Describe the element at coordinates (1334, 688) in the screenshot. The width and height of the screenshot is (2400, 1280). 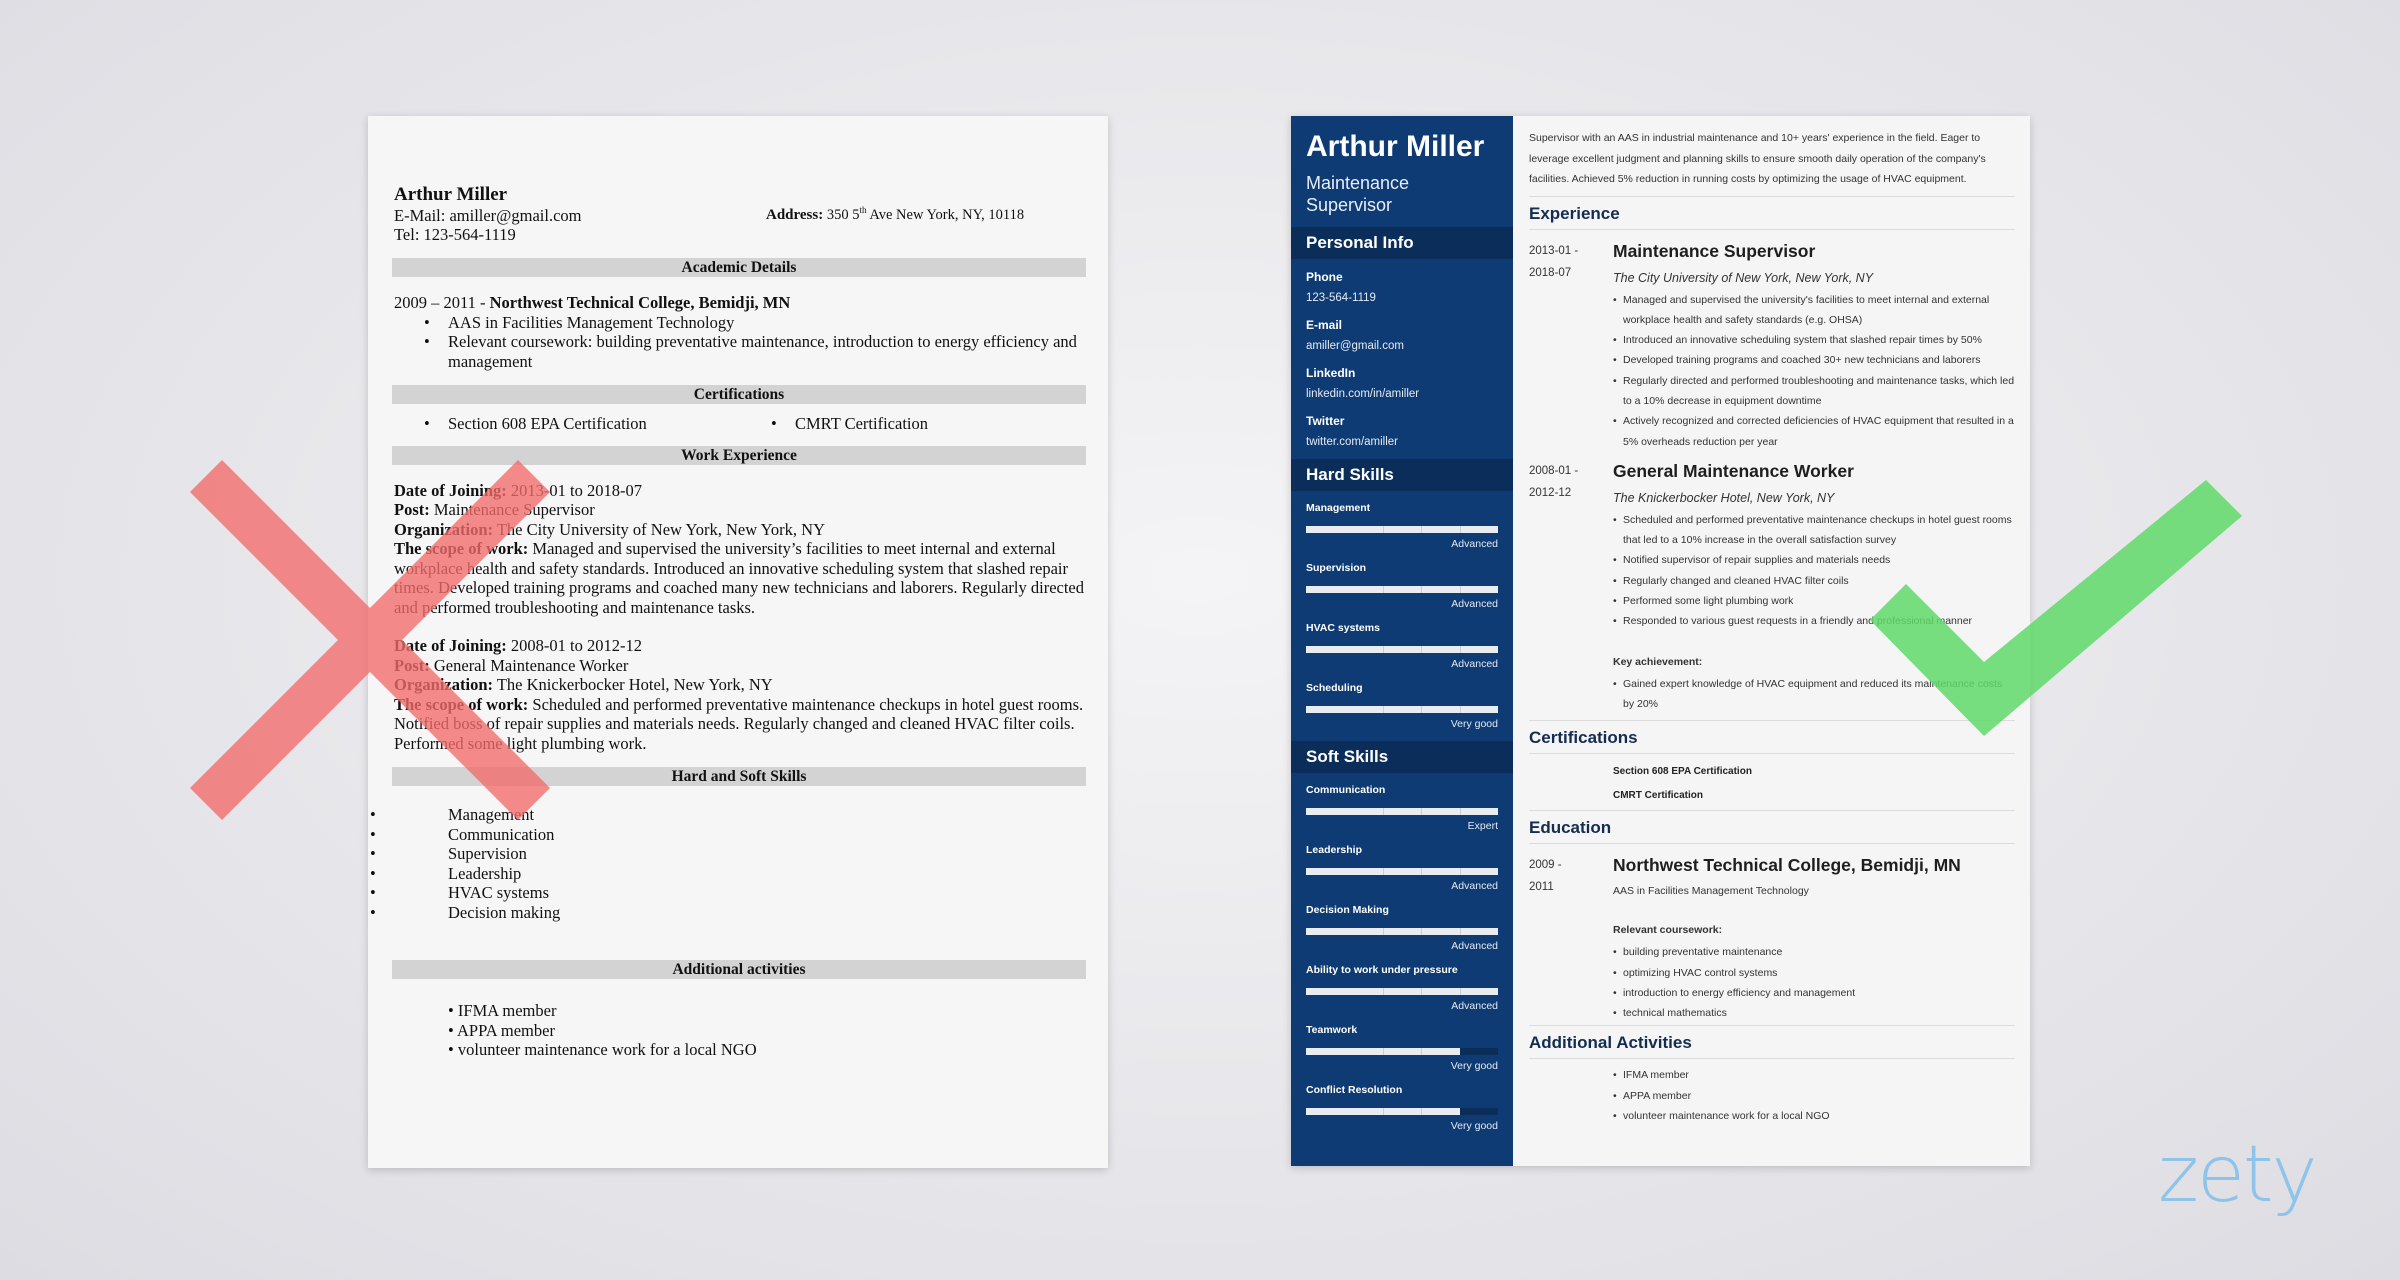
I see `skill-name: Scheduling` at that location.